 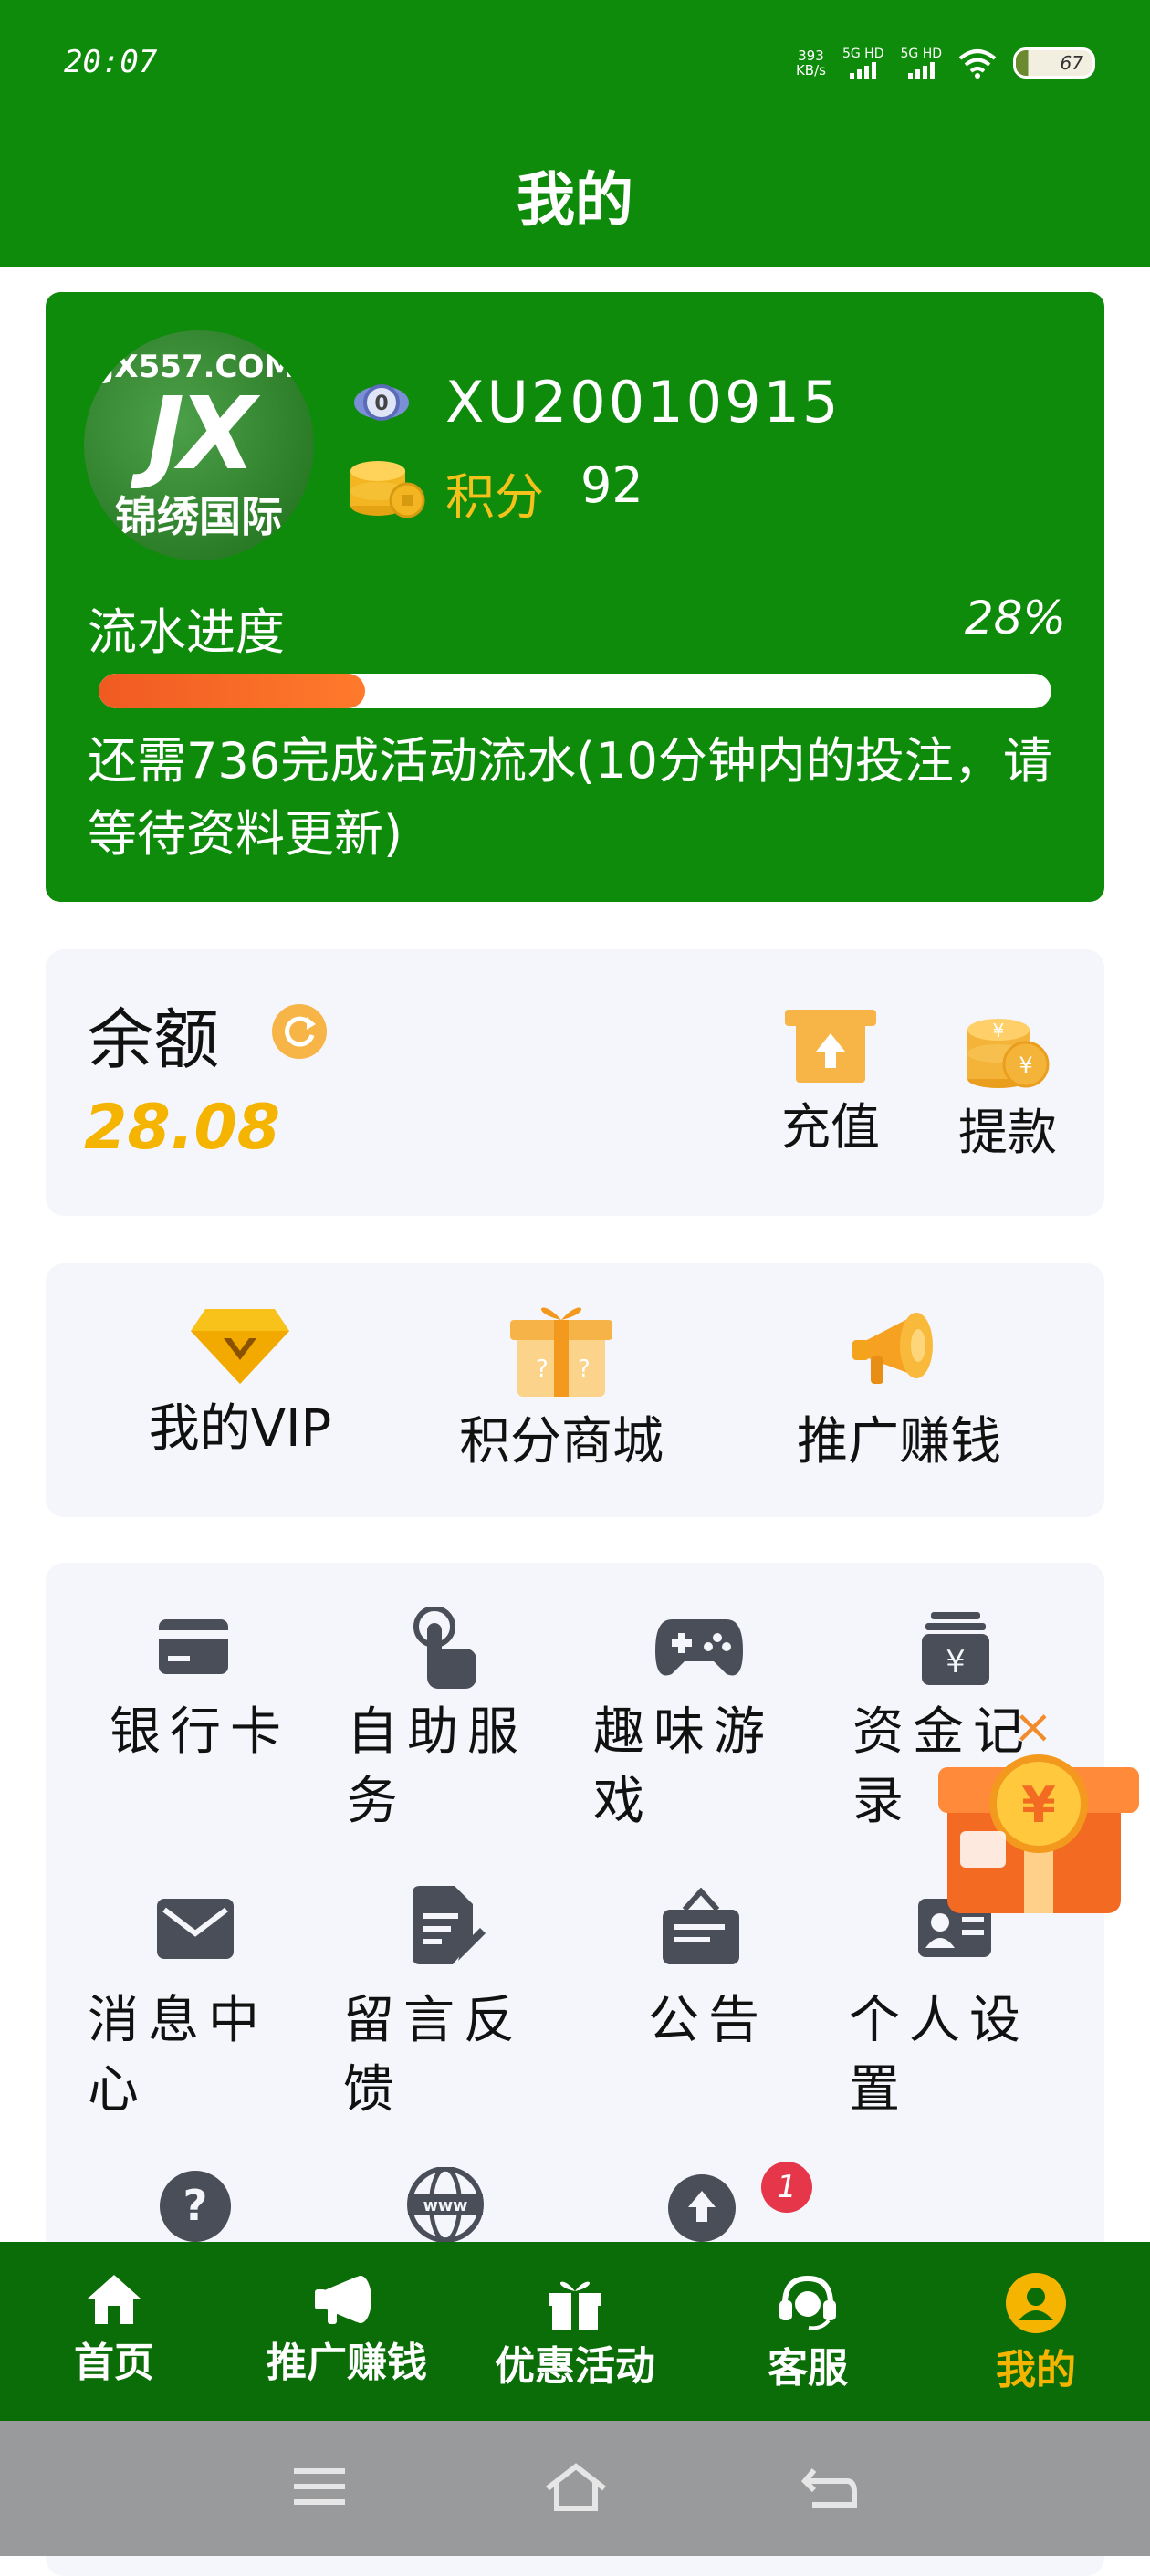 What do you see at coordinates (1035, 2334) in the screenshot?
I see `tab-mine: 我的` at bounding box center [1035, 2334].